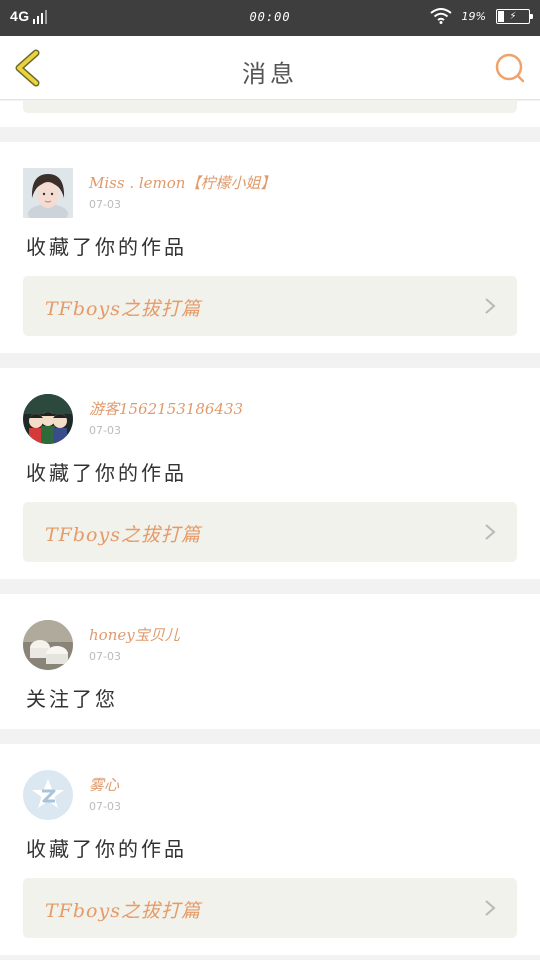  I want to click on username: 雾心, so click(104, 784).